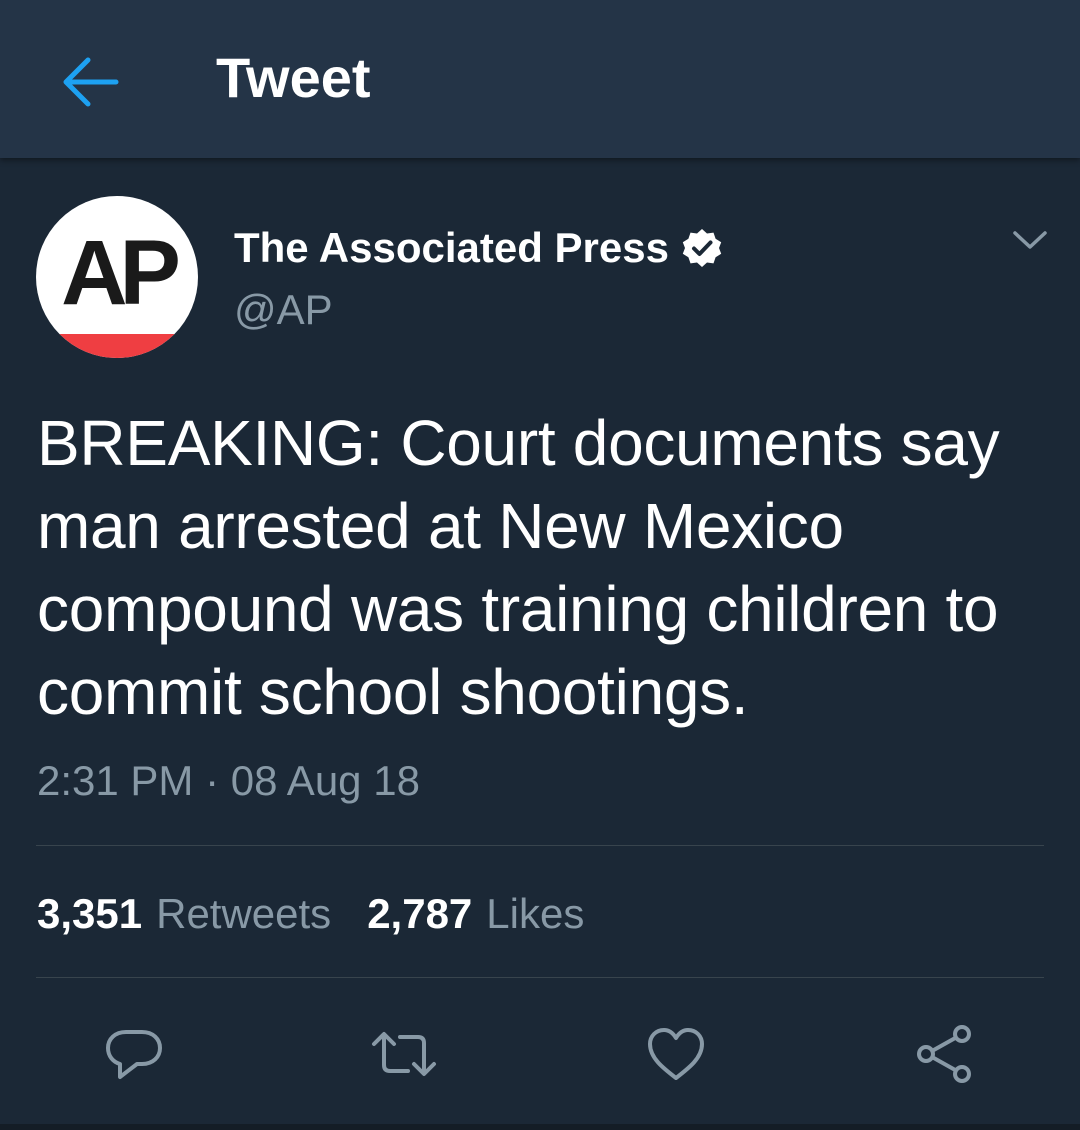 This screenshot has height=1130, width=1080. I want to click on retweet-icon, so click(404, 1054).